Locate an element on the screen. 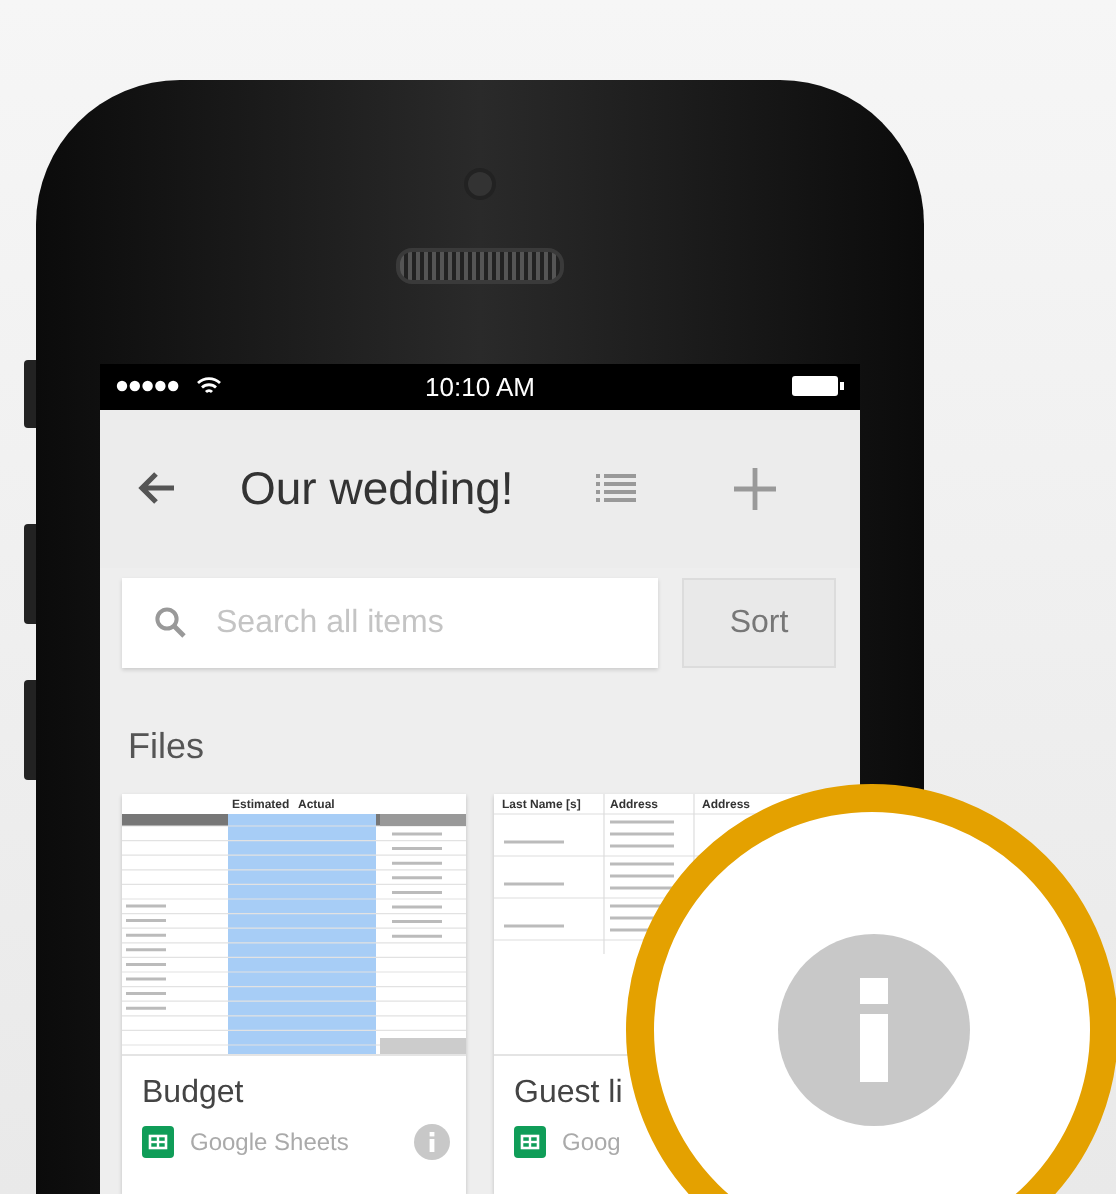 This screenshot has height=1194, width=1116. section-title: Files is located at coordinates (167, 747).